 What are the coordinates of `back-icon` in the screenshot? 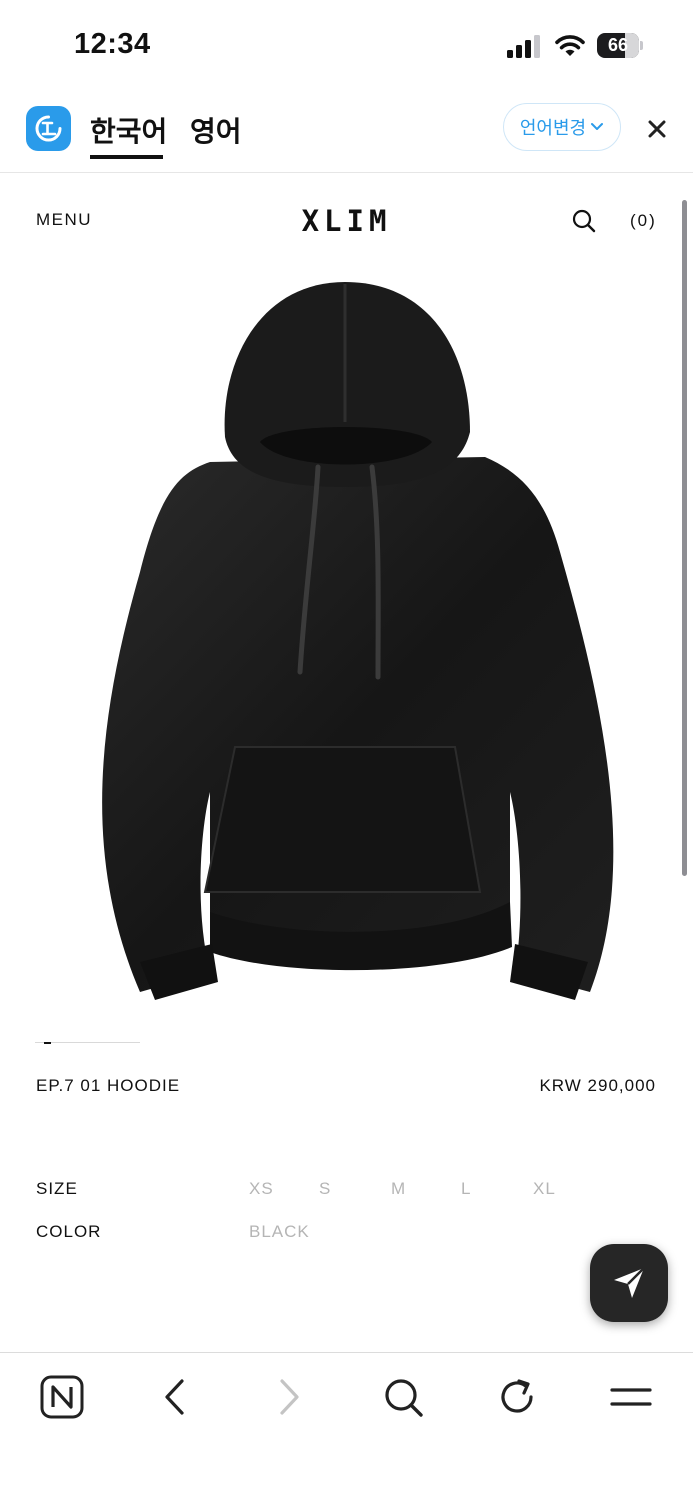 It's located at (175, 1397).